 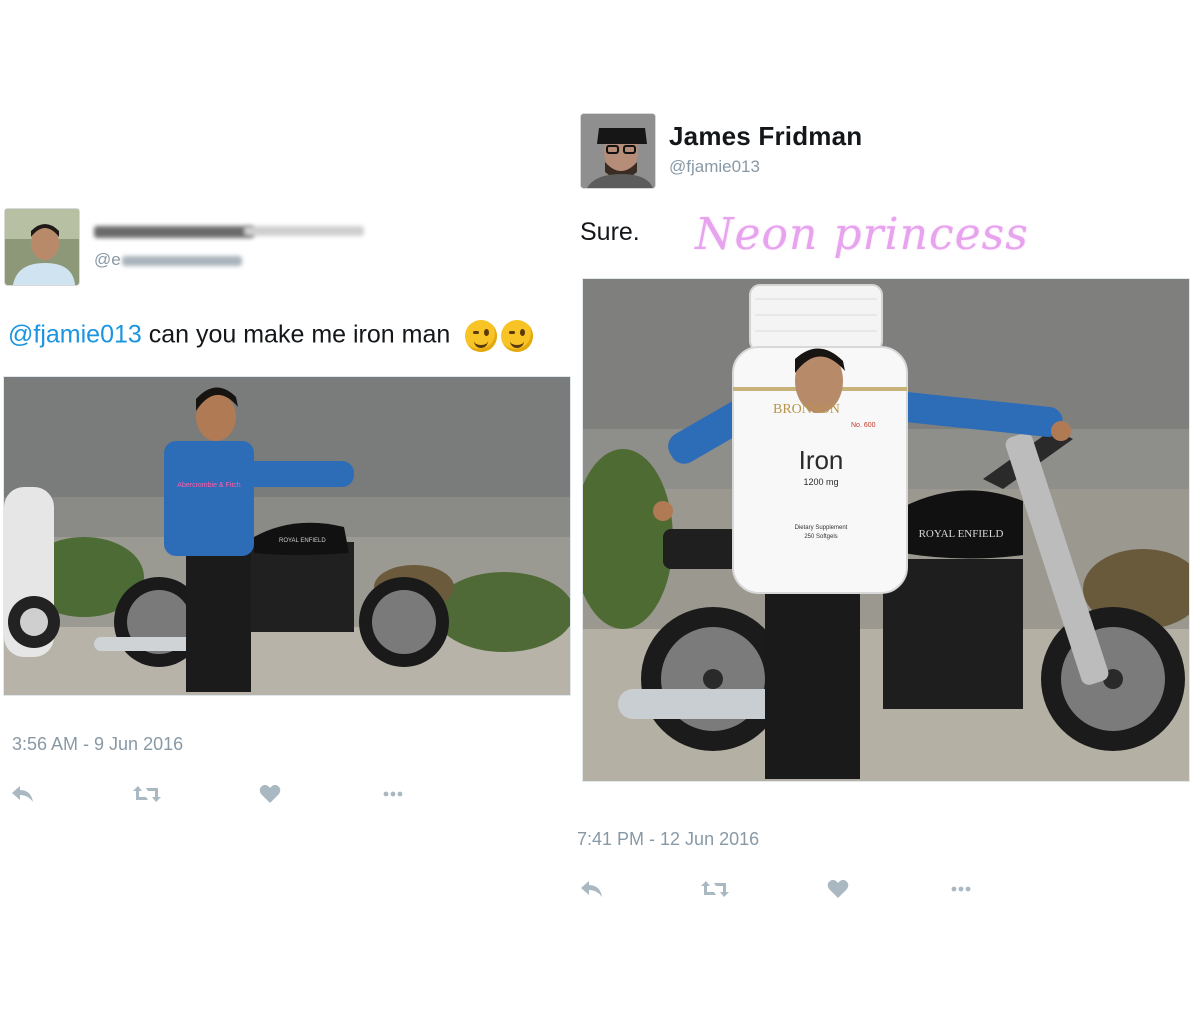 What do you see at coordinates (765, 136) in the screenshot?
I see `author-name: James Fridman` at bounding box center [765, 136].